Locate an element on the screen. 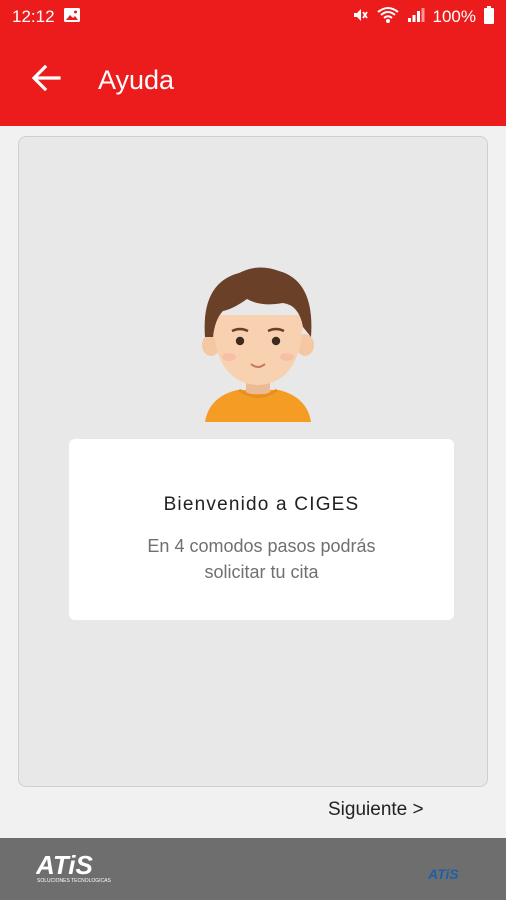 The image size is (506, 900). battery-icon is located at coordinates (489, 17).